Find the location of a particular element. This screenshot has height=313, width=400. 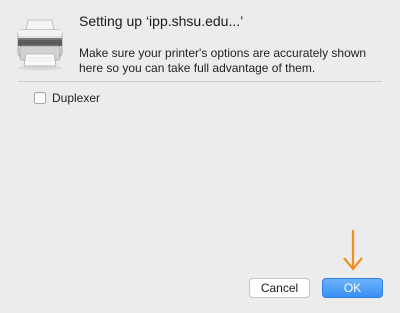

divider is located at coordinates (200, 81).